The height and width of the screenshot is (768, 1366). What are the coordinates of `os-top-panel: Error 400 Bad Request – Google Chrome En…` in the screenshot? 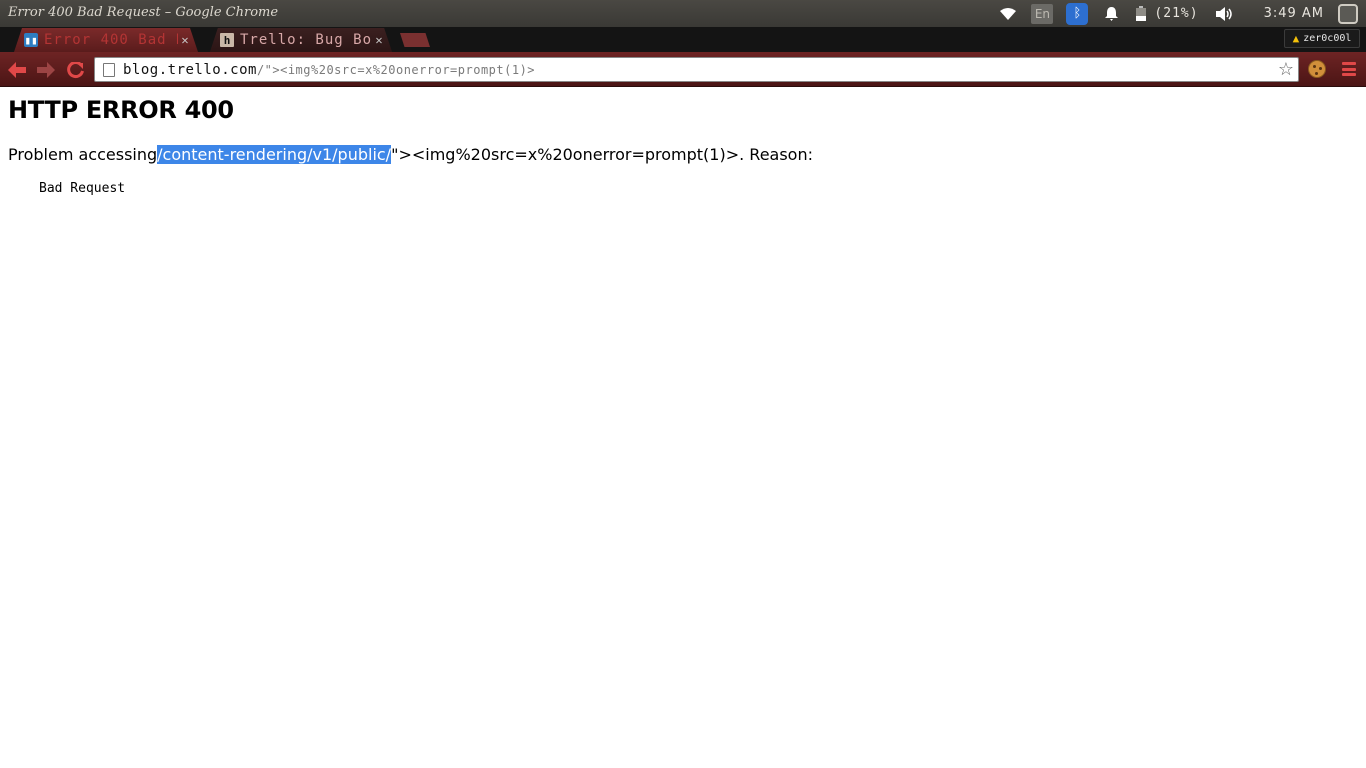 It's located at (683, 13).